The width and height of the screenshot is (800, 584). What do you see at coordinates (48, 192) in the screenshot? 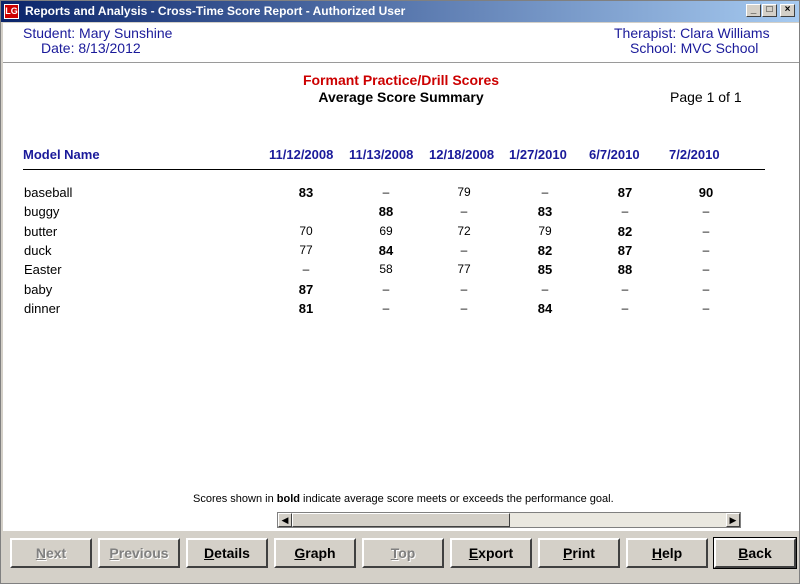
I see `model-name-cell: baseball` at bounding box center [48, 192].